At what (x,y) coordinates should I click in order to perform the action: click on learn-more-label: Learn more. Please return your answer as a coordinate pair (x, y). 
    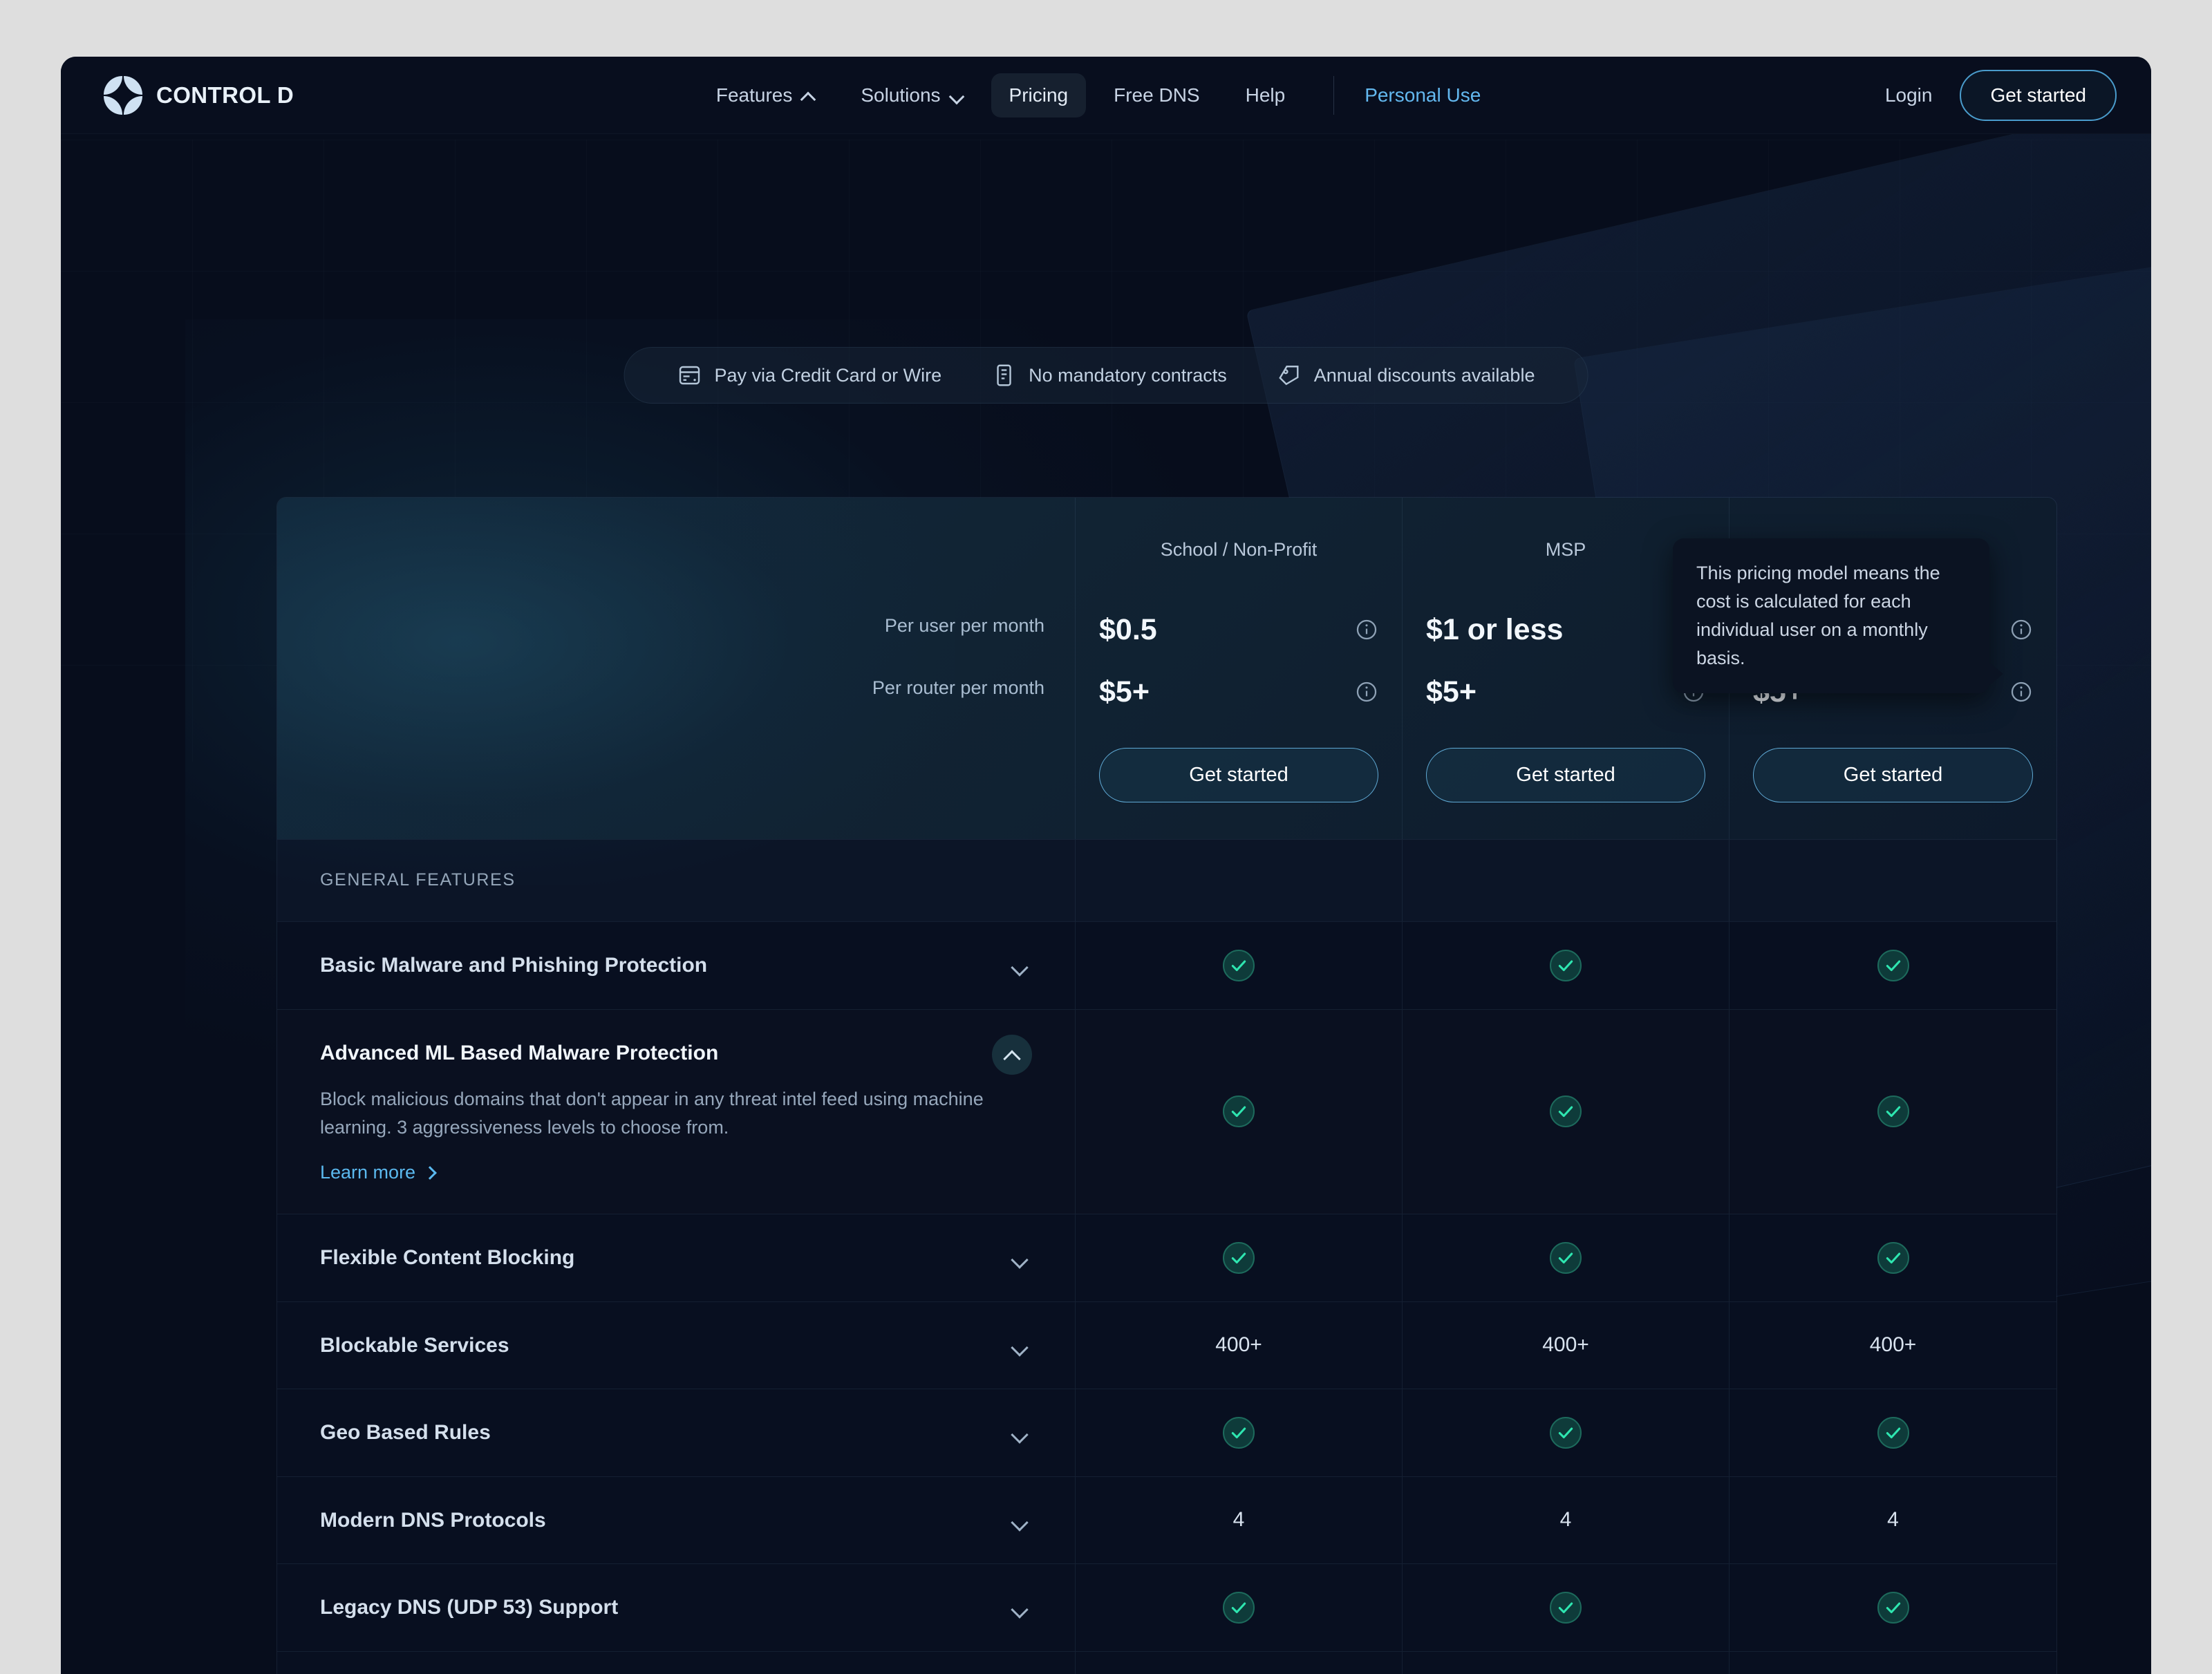
    Looking at the image, I should click on (368, 1172).